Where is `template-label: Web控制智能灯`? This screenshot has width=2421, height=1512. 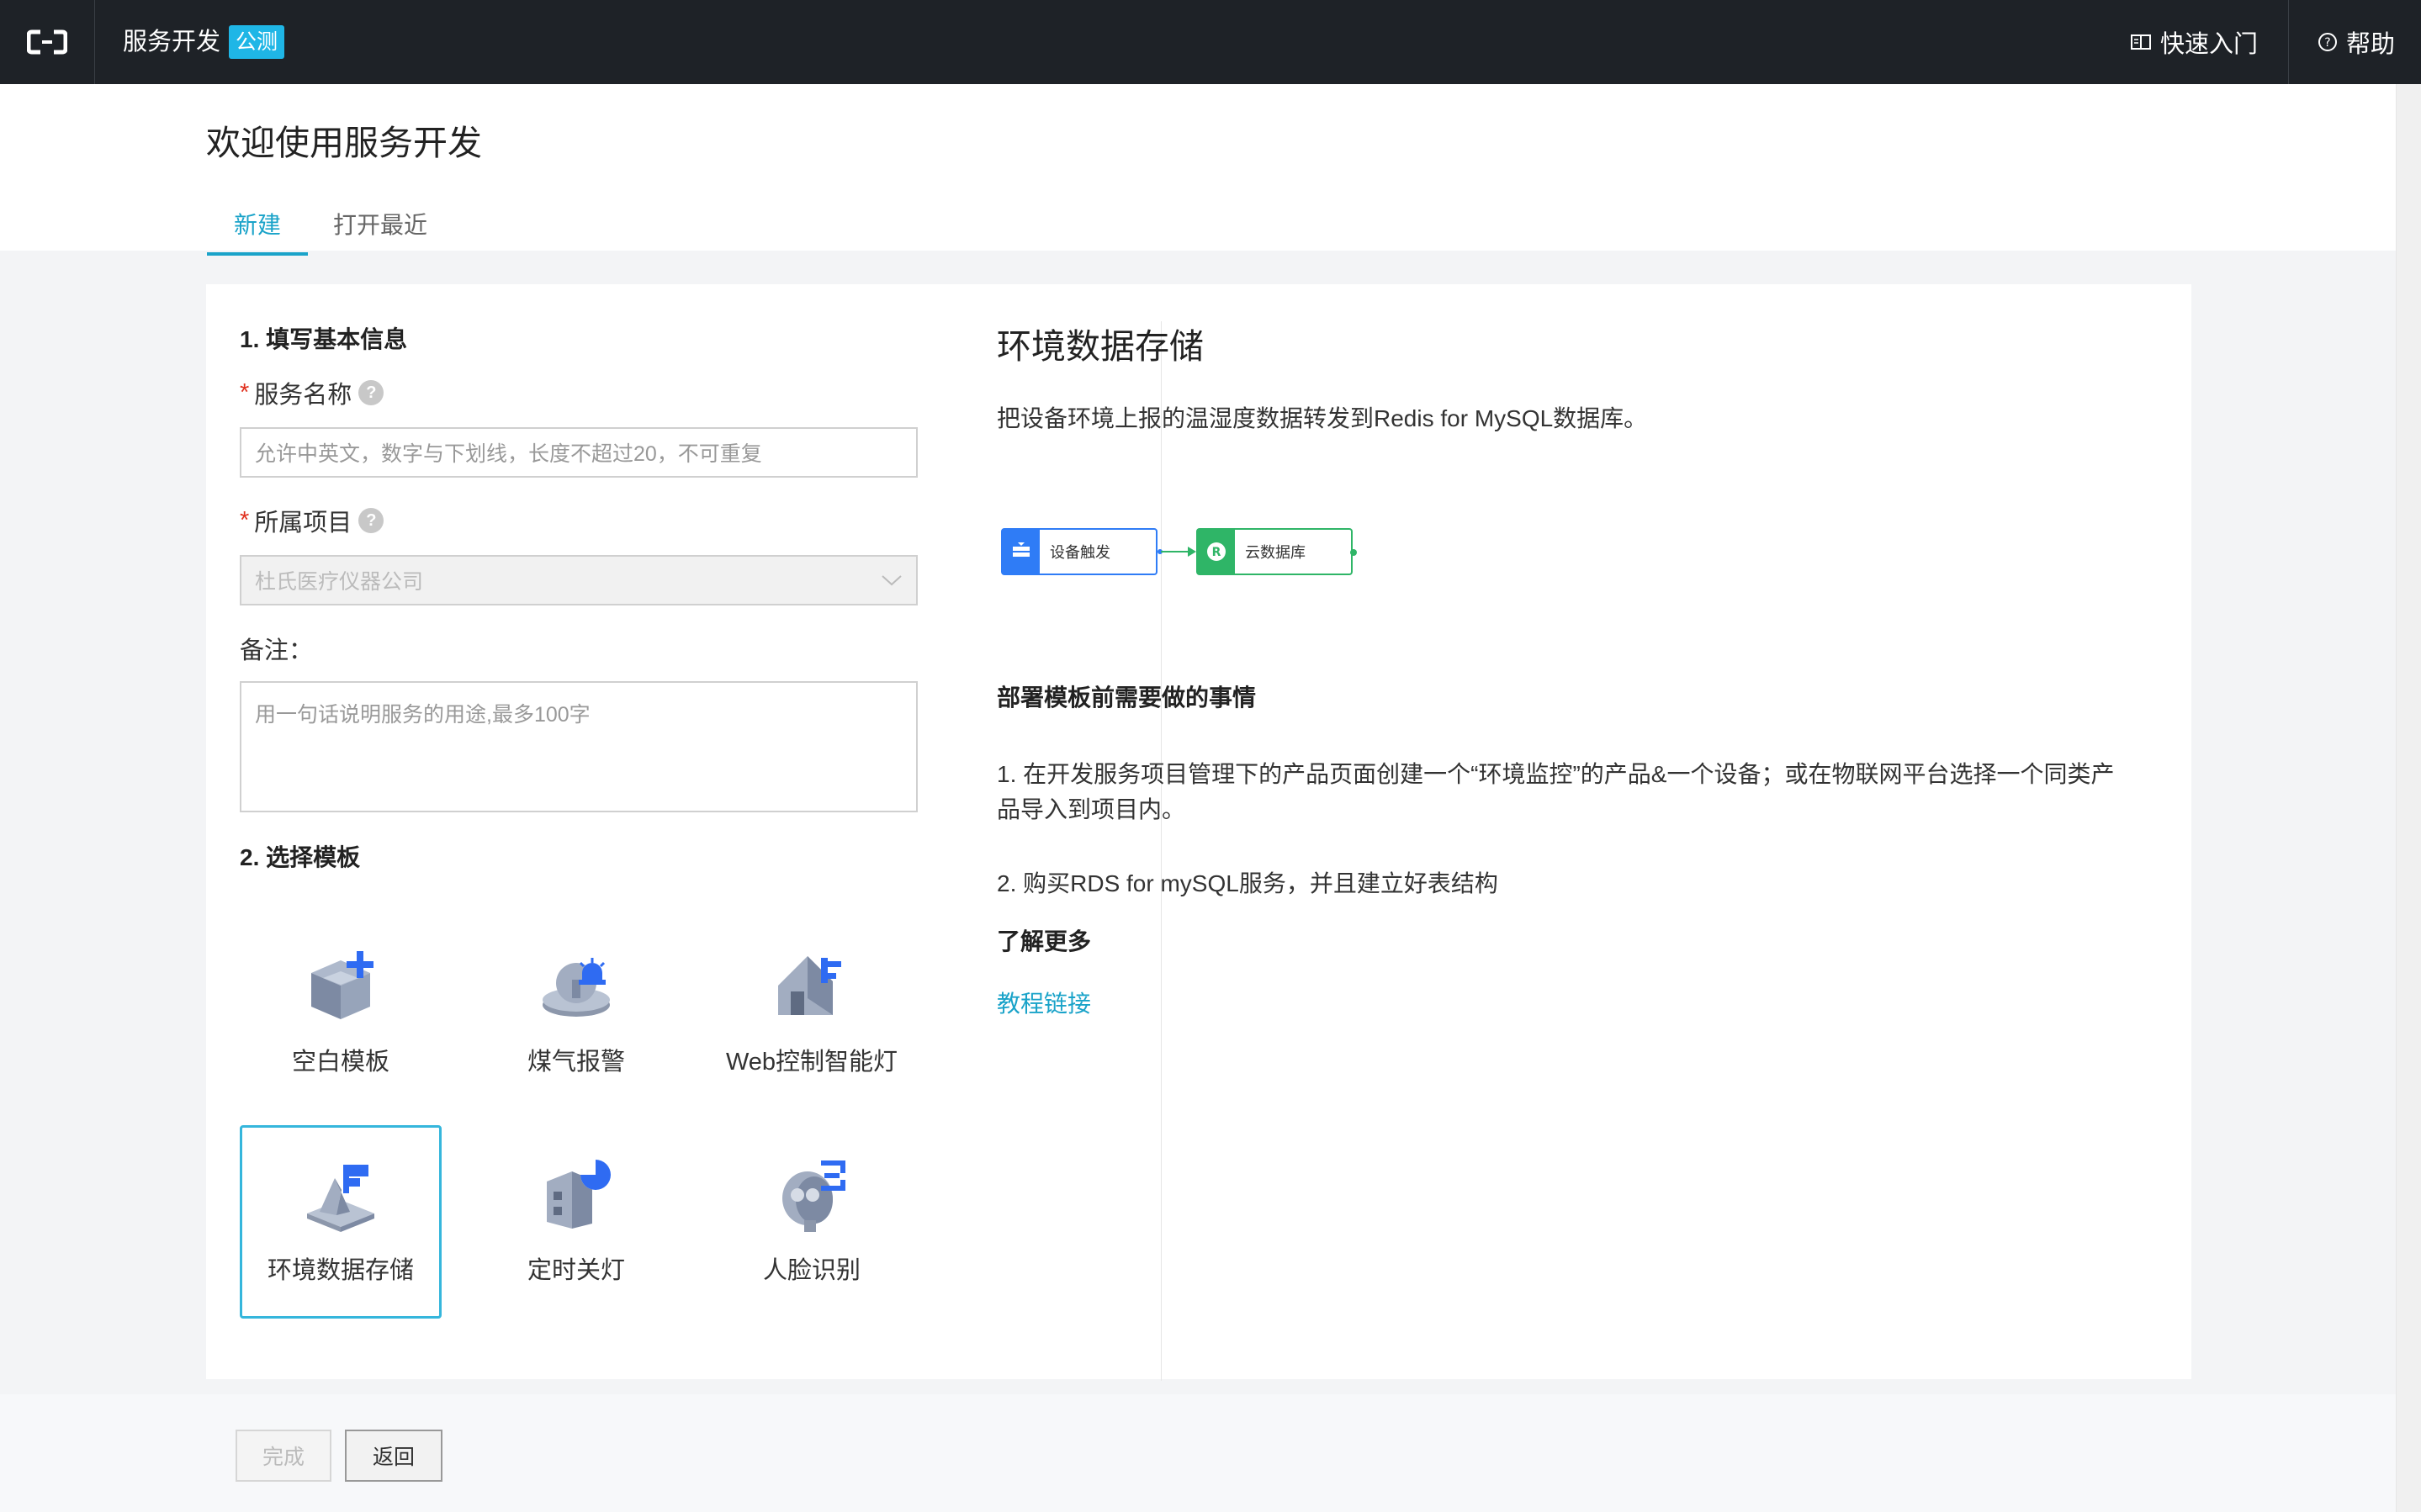 template-label: Web控制智能灯 is located at coordinates (812, 1062).